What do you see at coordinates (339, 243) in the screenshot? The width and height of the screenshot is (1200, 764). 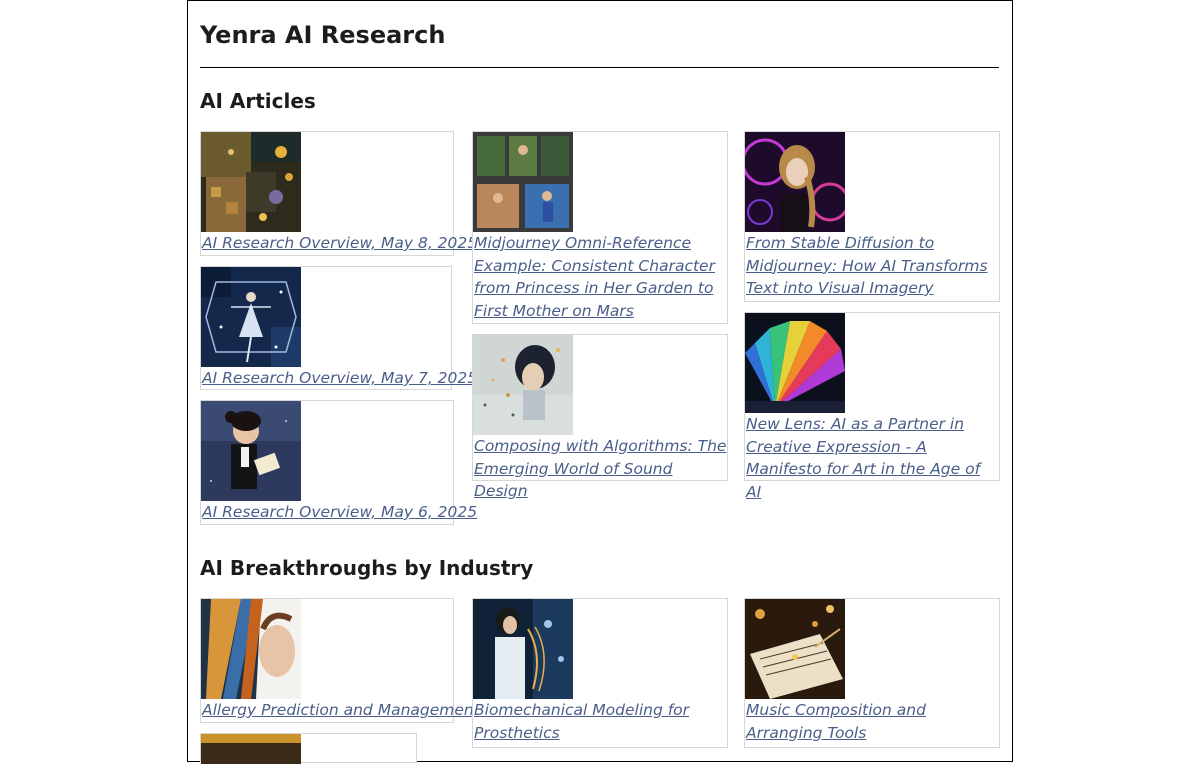 I see `article-link: AI Research Overview, May 8, 2025` at bounding box center [339, 243].